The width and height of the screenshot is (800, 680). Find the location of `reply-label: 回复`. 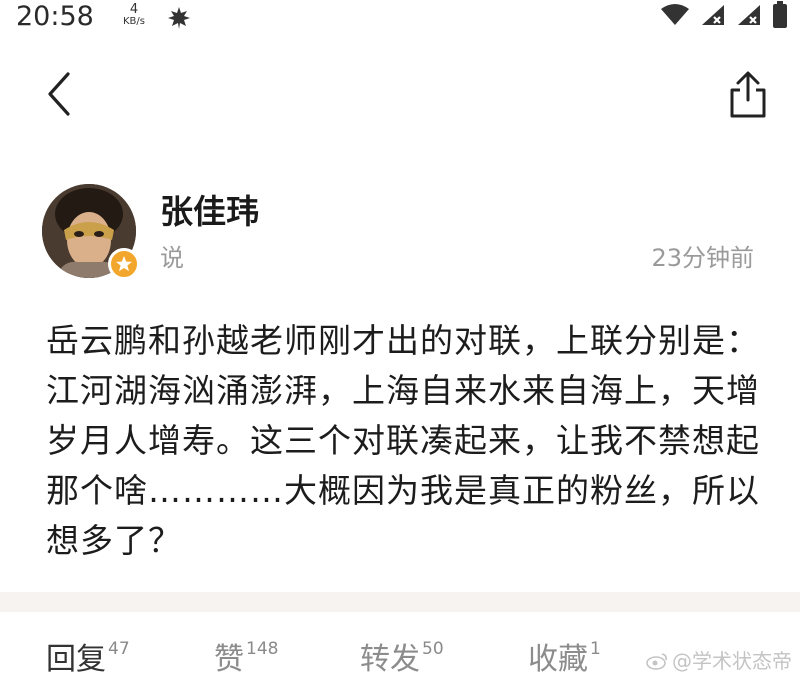

reply-label: 回复 is located at coordinates (76, 659).